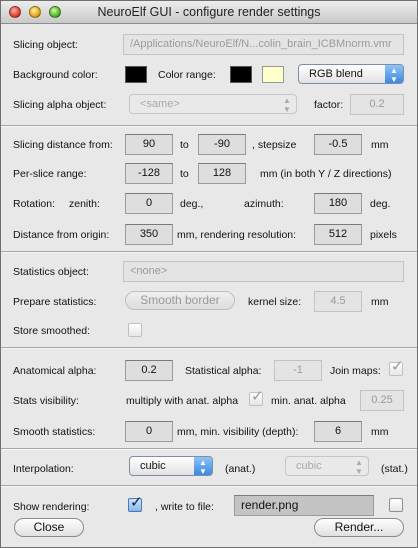  I want to click on slicing-object-label: Slicing object:, so click(45, 45).